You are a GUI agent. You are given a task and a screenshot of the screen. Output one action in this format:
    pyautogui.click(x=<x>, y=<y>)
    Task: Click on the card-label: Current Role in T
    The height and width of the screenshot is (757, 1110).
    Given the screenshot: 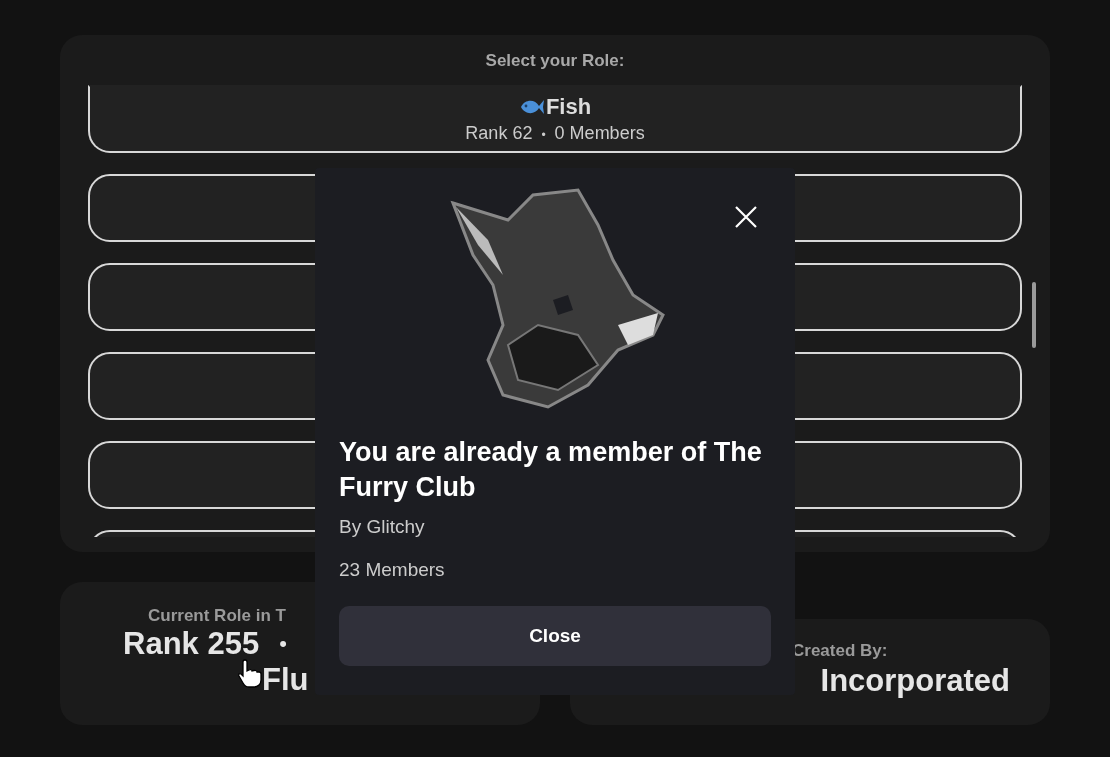 What is the action you would take?
    pyautogui.click(x=217, y=616)
    